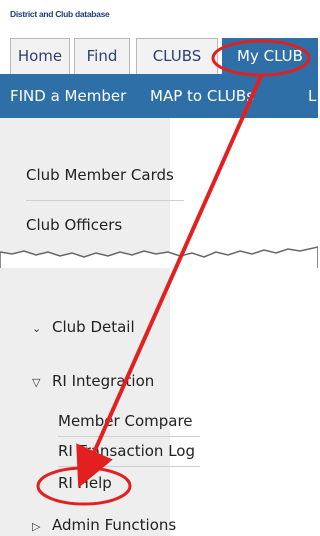 The width and height of the screenshot is (320, 536). Describe the element at coordinates (126, 451) in the screenshot. I see `menu-ri-transaction-log: RI Transaction Log` at that location.